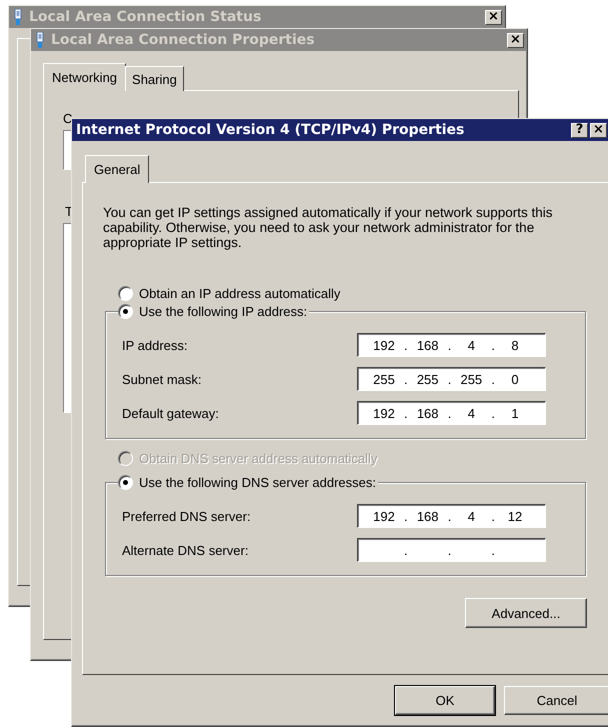 The image size is (608, 727). Describe the element at coordinates (154, 78) in the screenshot. I see `tab: Sharing` at that location.